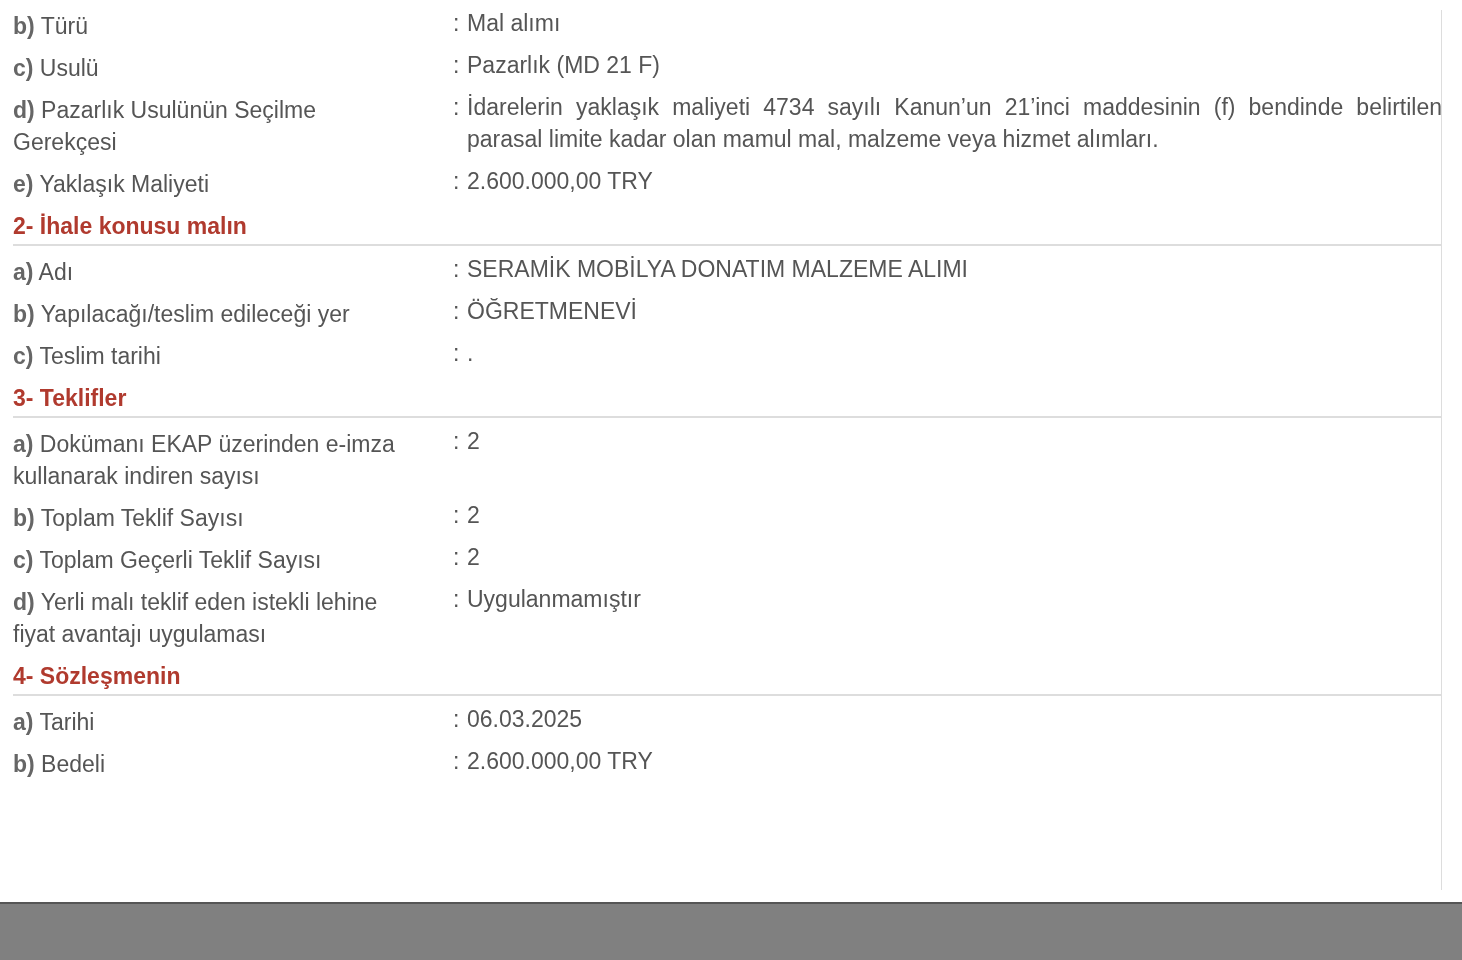 This screenshot has height=960, width=1462. Describe the element at coordinates (525, 719) in the screenshot. I see `field-value: 06.03.2025` at that location.